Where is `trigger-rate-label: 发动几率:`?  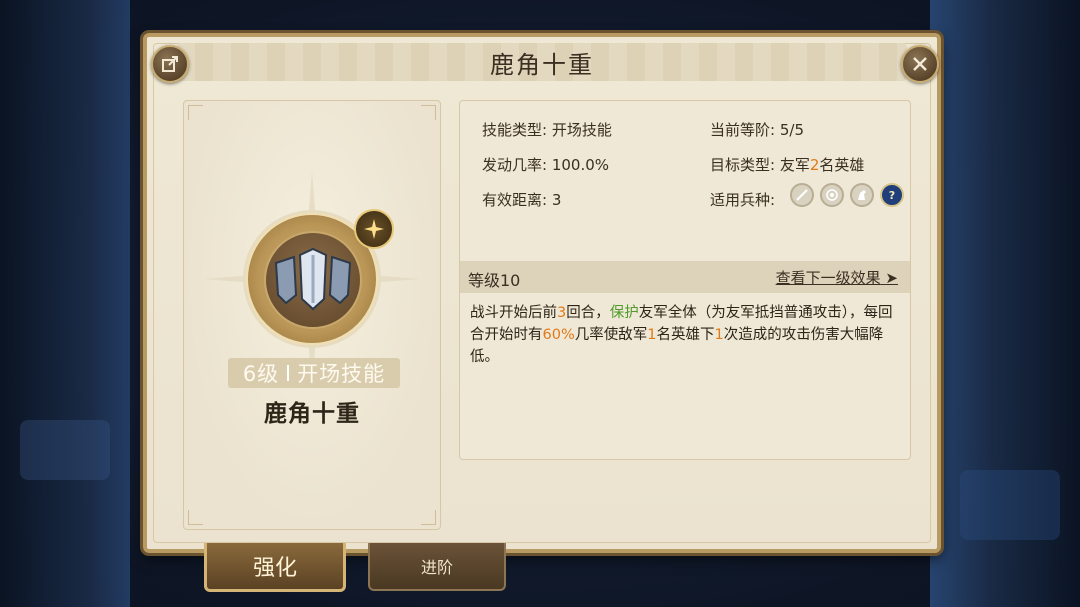 trigger-rate-label: 发动几率: is located at coordinates (515, 165).